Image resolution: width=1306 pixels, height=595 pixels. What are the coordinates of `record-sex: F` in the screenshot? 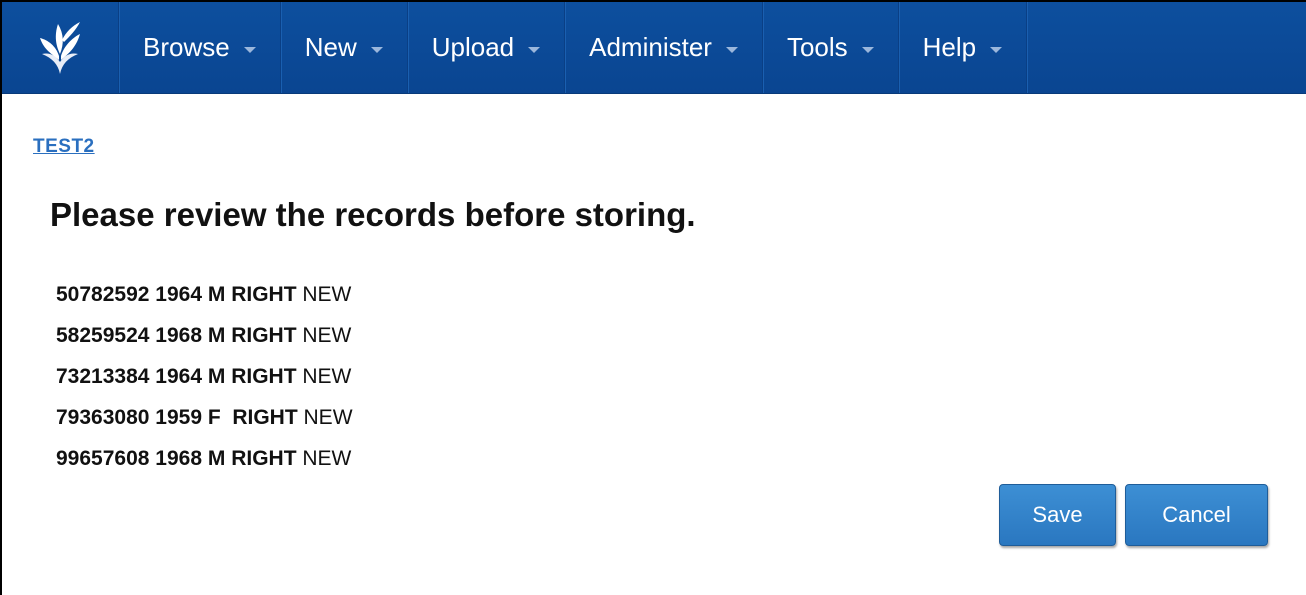 It's located at (214, 417).